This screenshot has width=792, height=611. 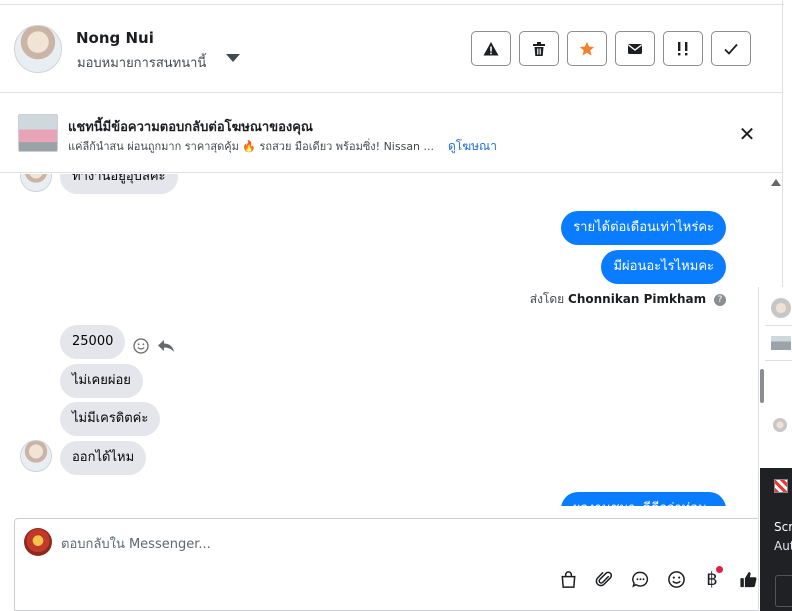 I want to click on message-outgoing: มีผ่อนอะไรไหมคะ, so click(x=663, y=267).